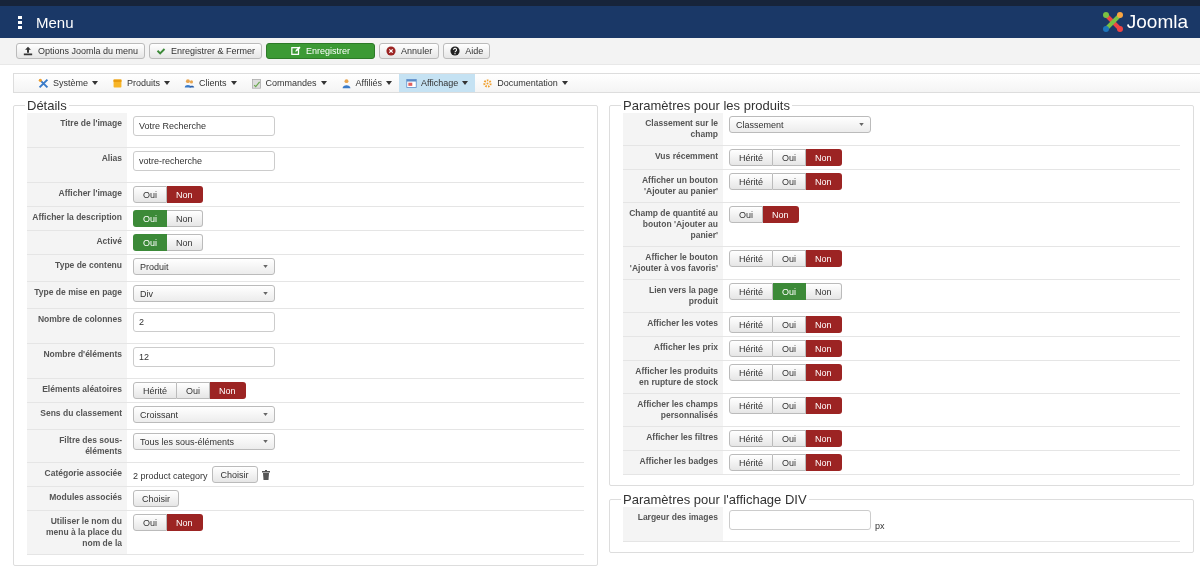 The height and width of the screenshot is (581, 1200). What do you see at coordinates (437, 83) in the screenshot?
I see `menu-tab: Affichage` at bounding box center [437, 83].